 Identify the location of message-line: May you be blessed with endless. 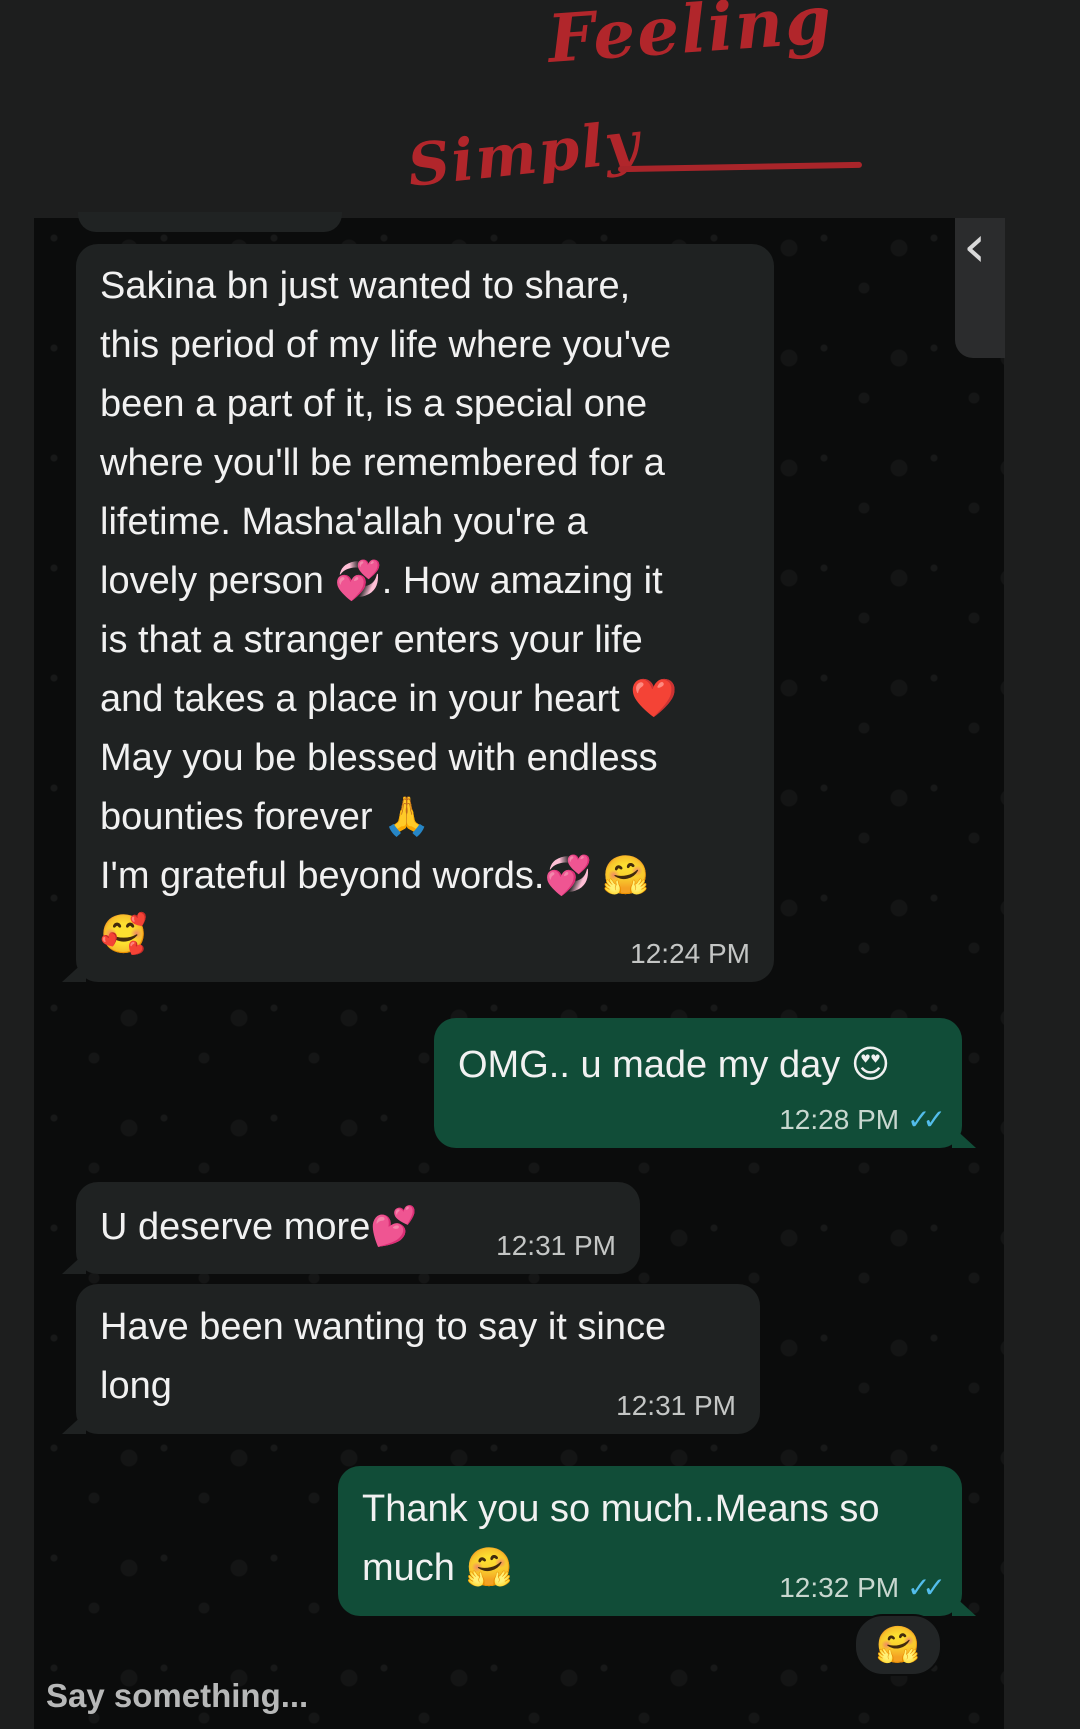
(379, 758).